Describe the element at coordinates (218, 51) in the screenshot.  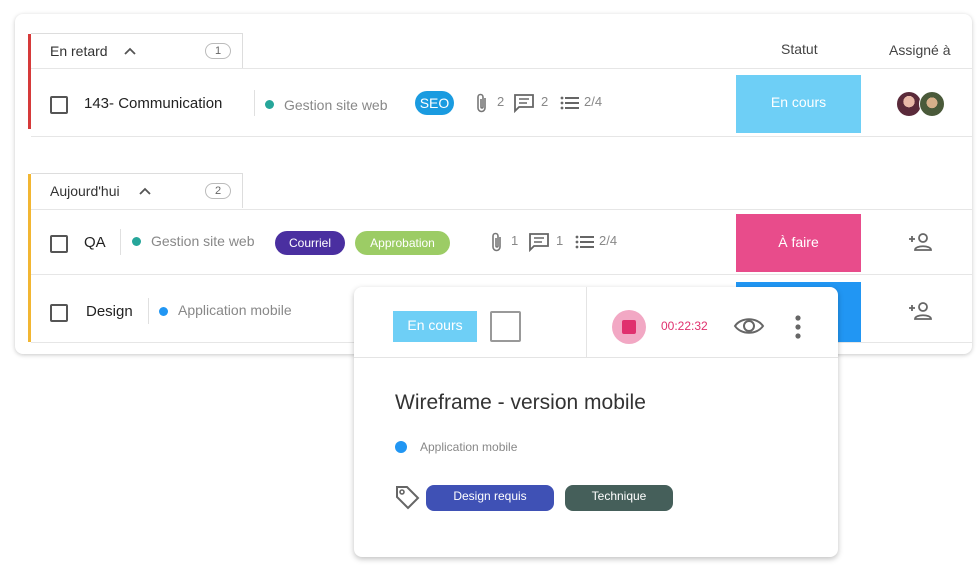
I see `group-count-badge: 1` at that location.